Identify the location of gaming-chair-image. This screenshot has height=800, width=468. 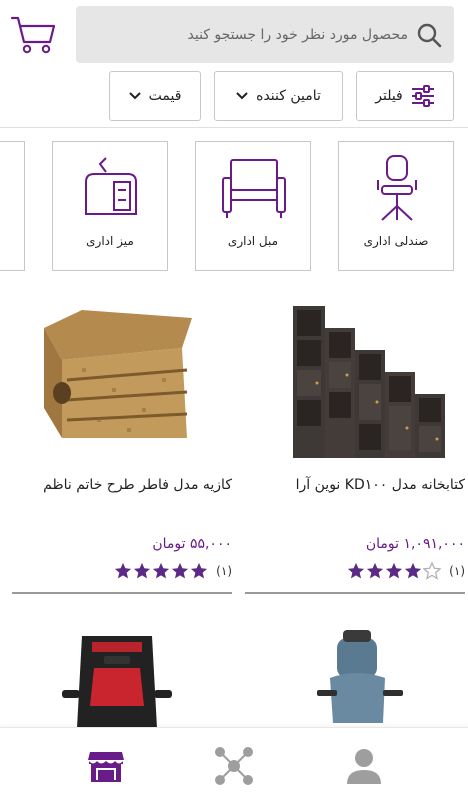
(117, 682).